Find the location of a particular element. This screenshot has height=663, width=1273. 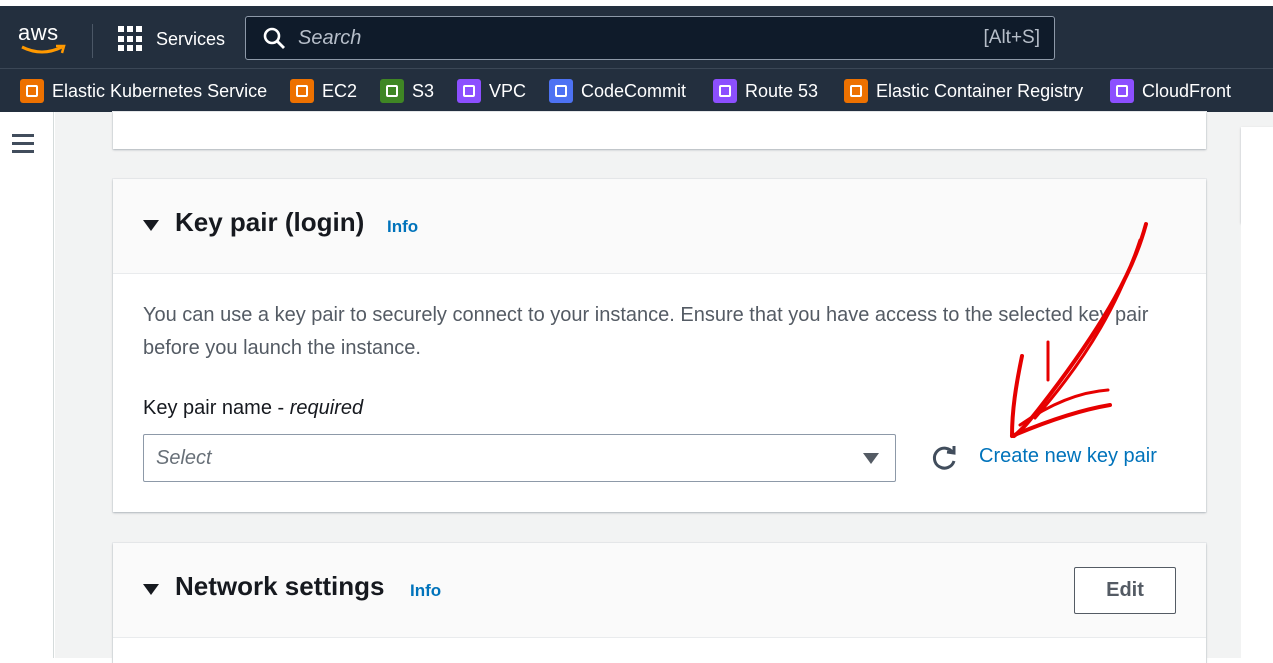

side-navigation-rail is located at coordinates (27, 385).